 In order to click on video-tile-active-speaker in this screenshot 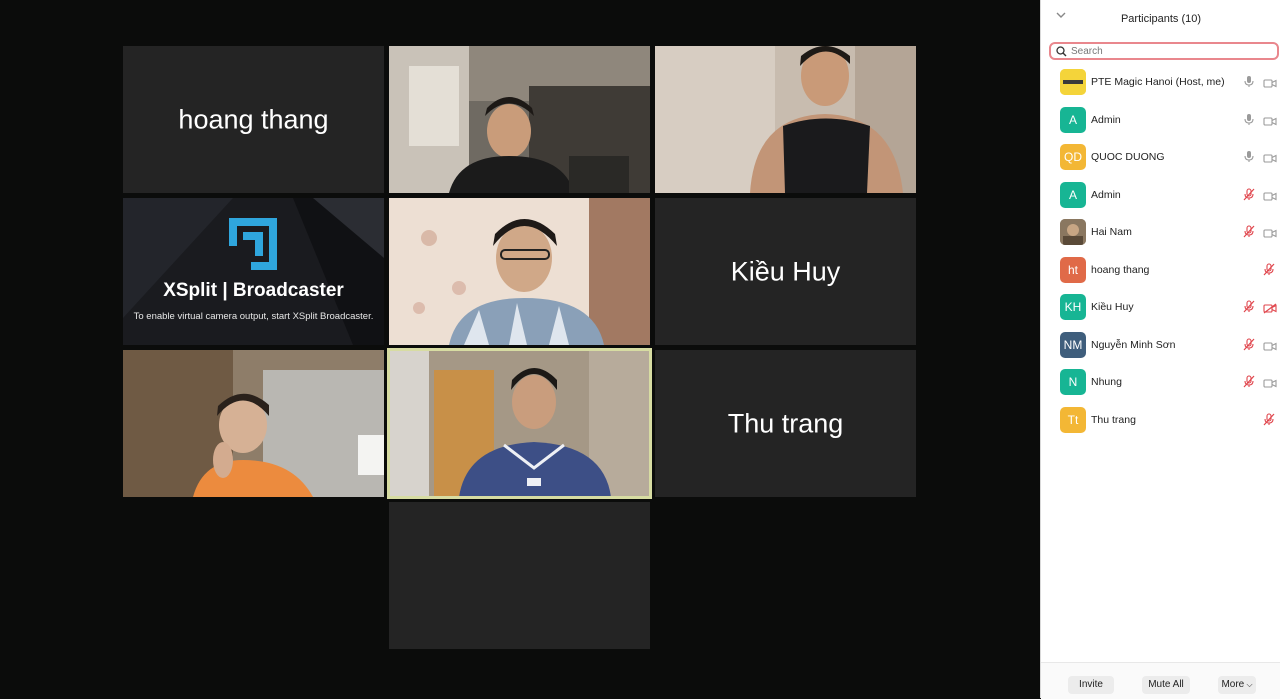, I will do `click(519, 423)`.